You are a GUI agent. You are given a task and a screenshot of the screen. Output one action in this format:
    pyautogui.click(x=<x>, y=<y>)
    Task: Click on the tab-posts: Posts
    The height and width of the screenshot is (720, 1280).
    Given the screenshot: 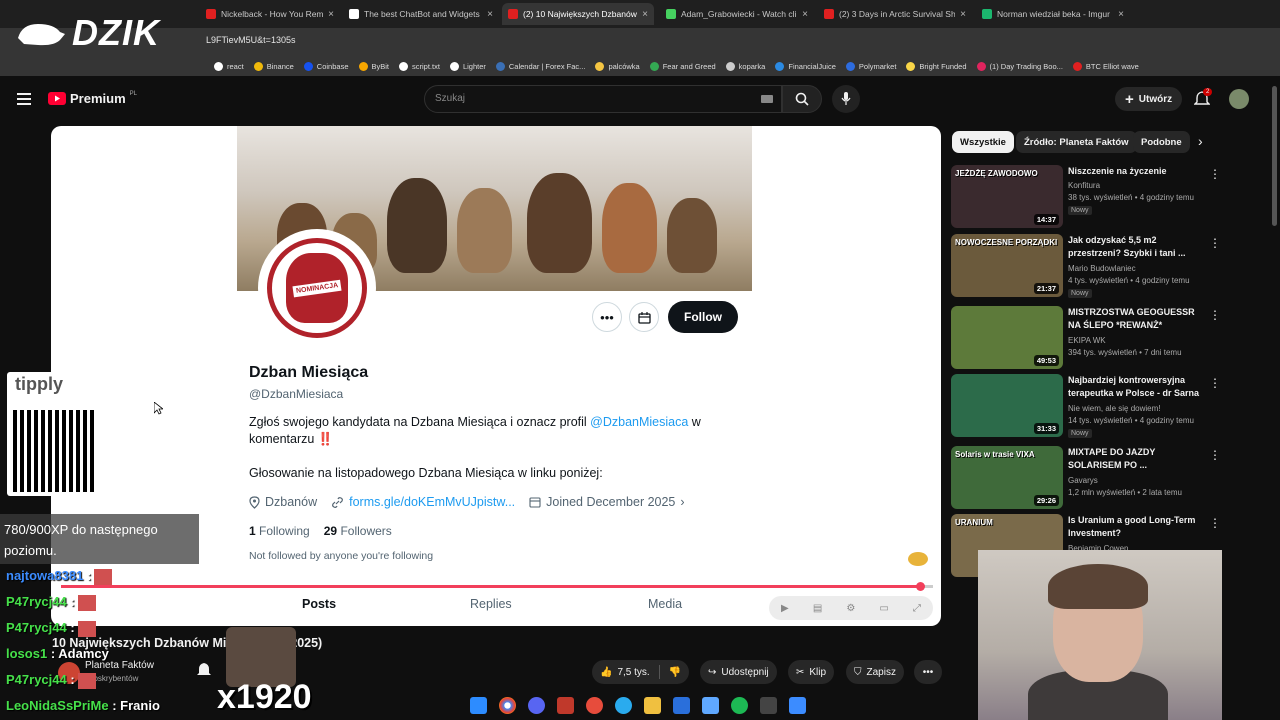 What is the action you would take?
    pyautogui.click(x=319, y=604)
    